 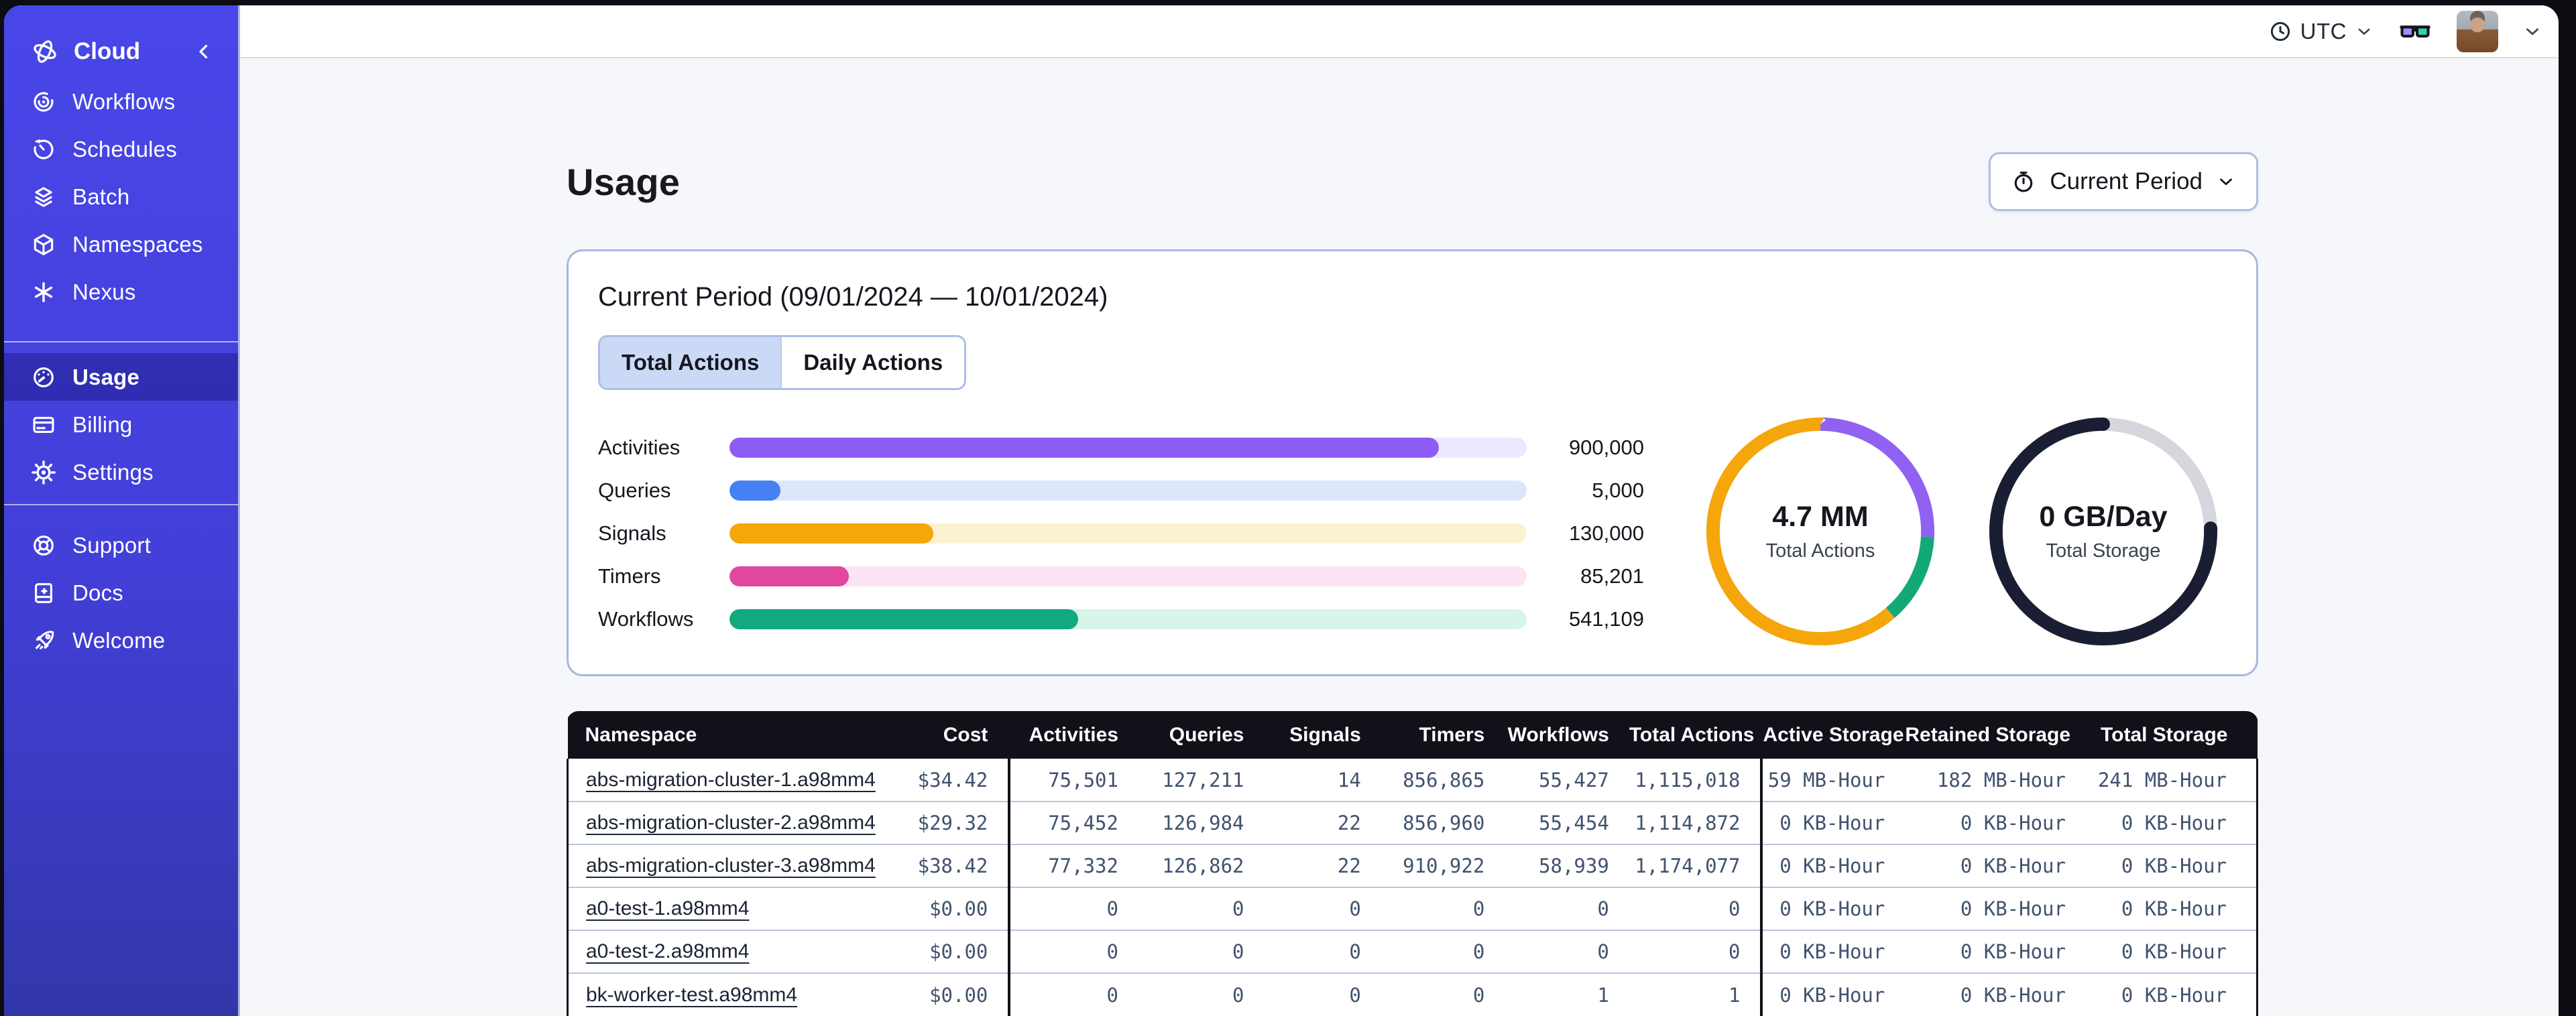 I want to click on namespace-link: bk-worker-test.a98mm4, so click(x=691, y=995).